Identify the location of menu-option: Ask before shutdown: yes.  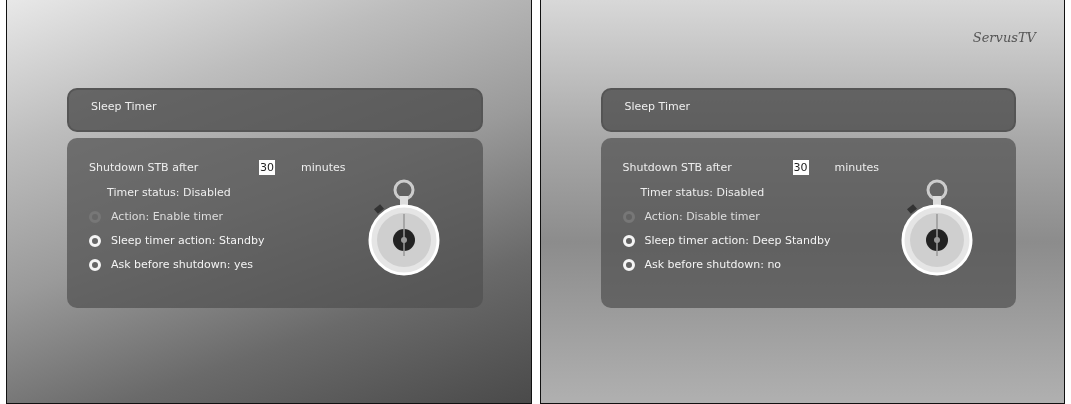
(182, 264).